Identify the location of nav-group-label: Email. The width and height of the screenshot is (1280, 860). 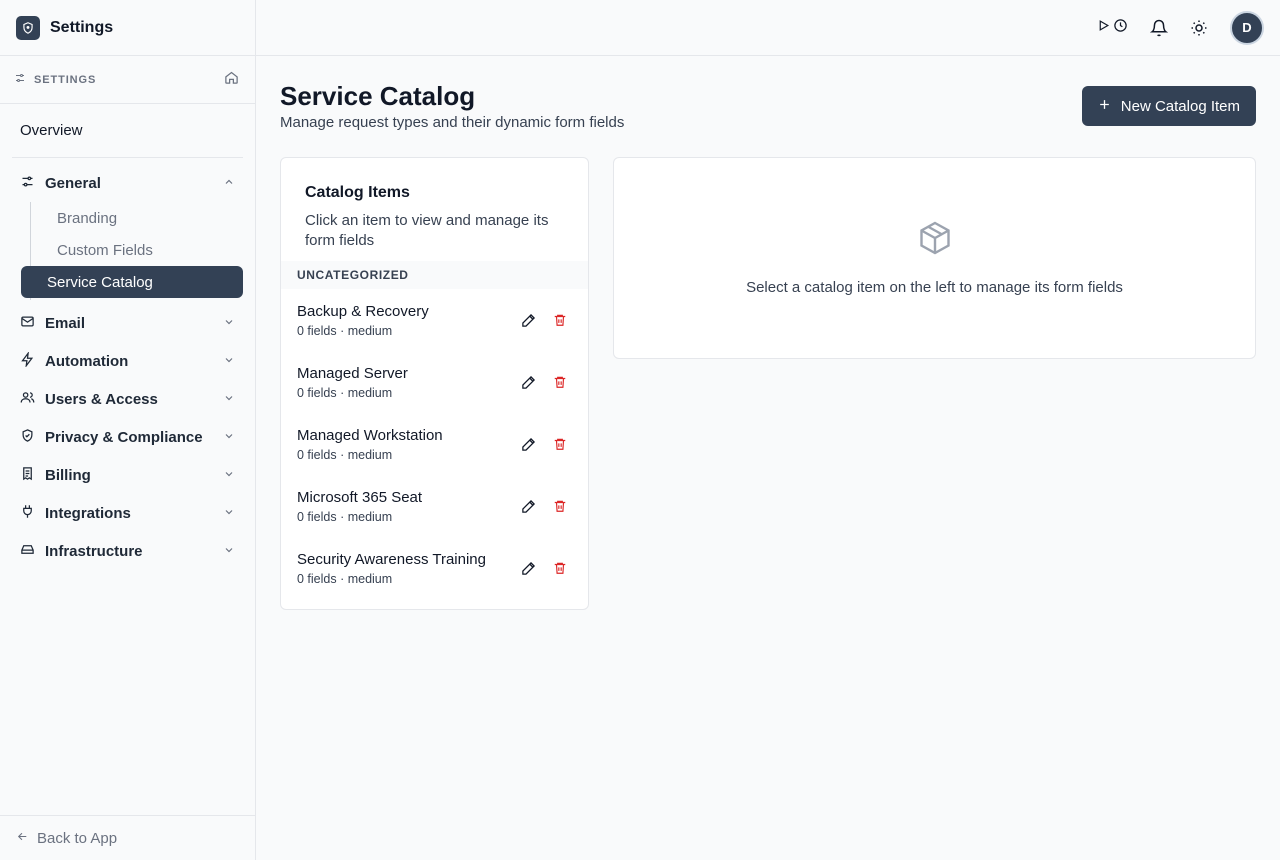
(65, 323).